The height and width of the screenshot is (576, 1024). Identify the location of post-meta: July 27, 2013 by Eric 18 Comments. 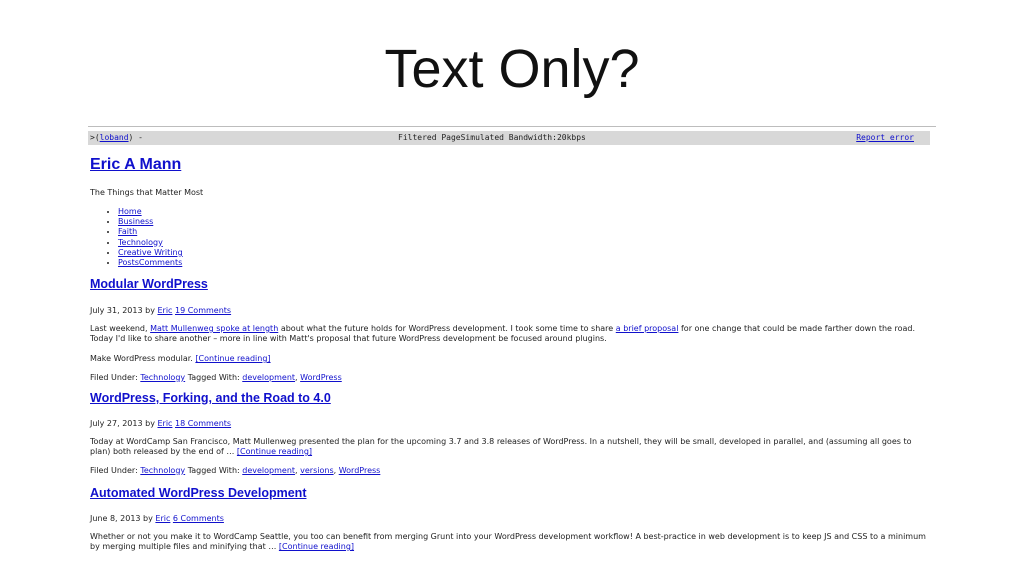
(160, 424).